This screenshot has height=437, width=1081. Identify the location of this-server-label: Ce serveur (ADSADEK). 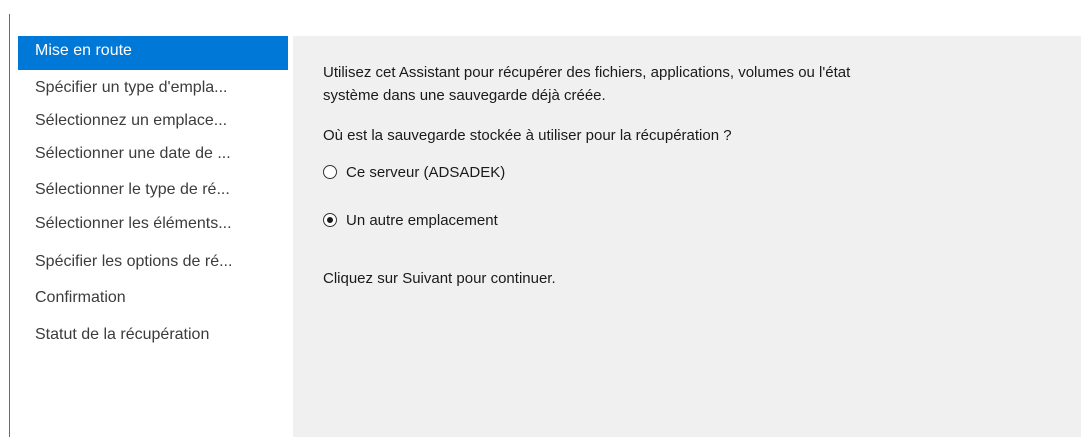
(426, 172).